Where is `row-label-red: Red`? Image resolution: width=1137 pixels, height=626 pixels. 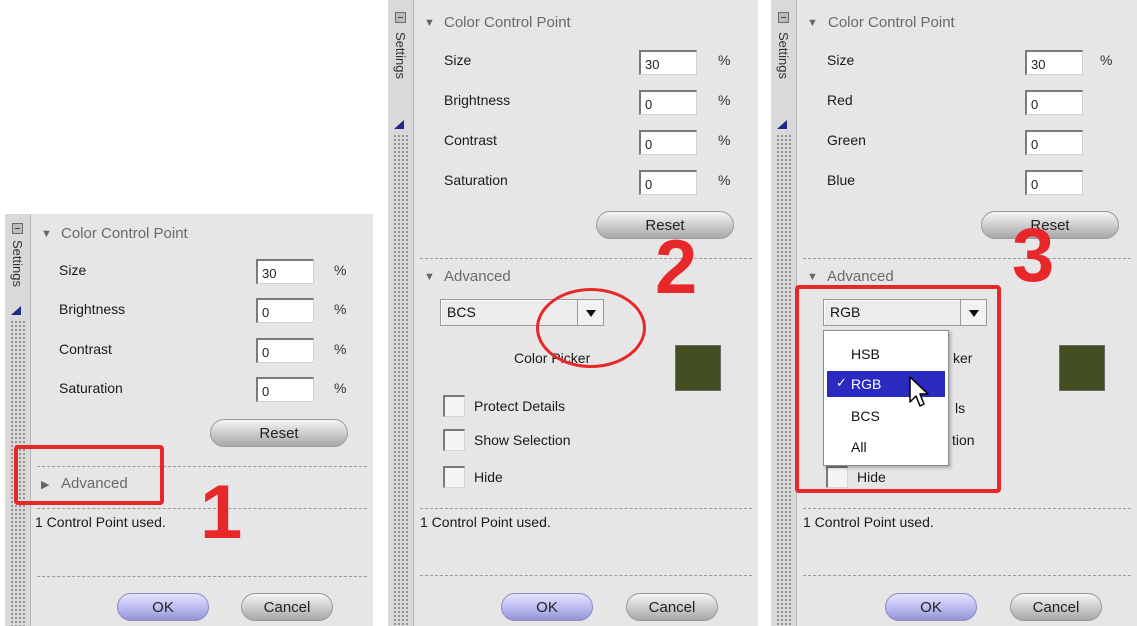
row-label-red: Red is located at coordinates (840, 100).